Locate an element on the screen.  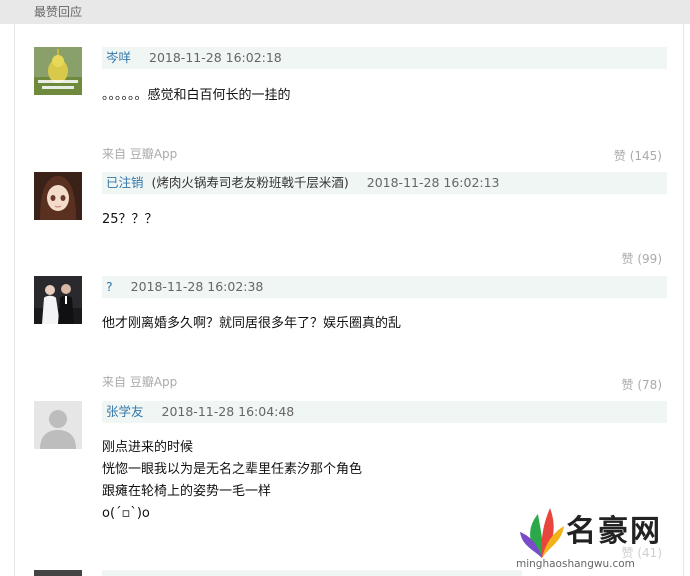
watermark-leaf-logo-icon is located at coordinates (542, 533).